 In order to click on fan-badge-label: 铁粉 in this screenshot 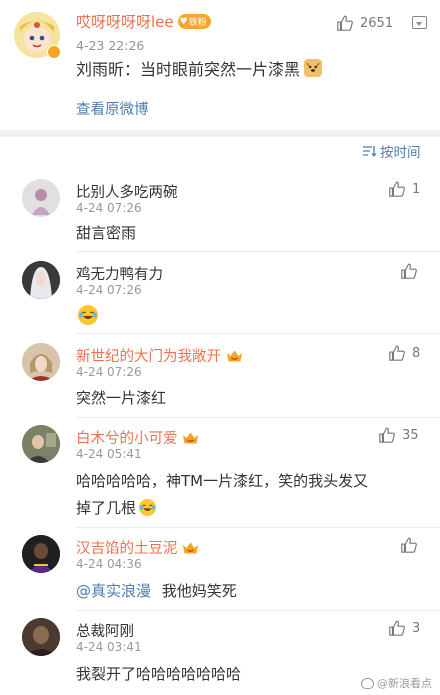, I will do `click(197, 23)`.